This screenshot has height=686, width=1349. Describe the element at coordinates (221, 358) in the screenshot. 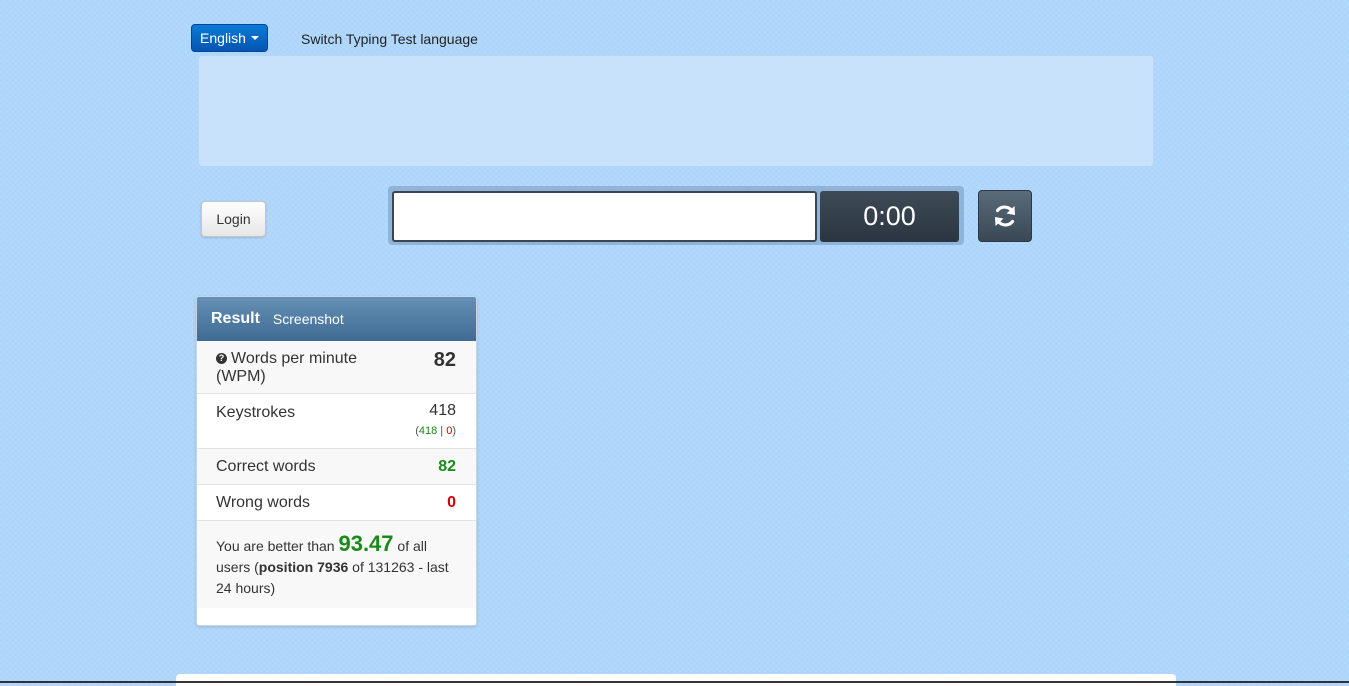

I see `question-circle-icon: ?` at that location.